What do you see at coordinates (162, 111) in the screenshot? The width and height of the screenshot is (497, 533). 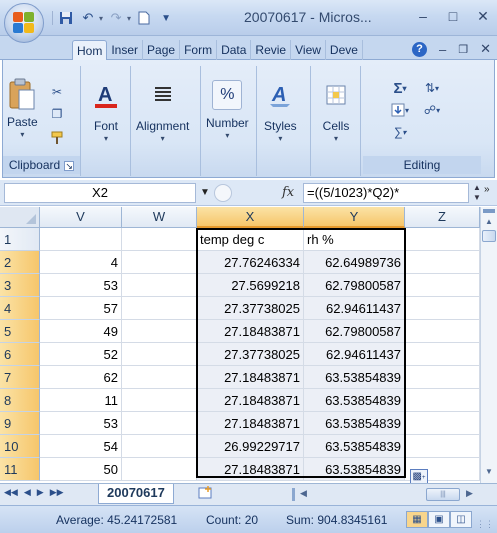 I see `alignment-button: Alignment ▾` at bounding box center [162, 111].